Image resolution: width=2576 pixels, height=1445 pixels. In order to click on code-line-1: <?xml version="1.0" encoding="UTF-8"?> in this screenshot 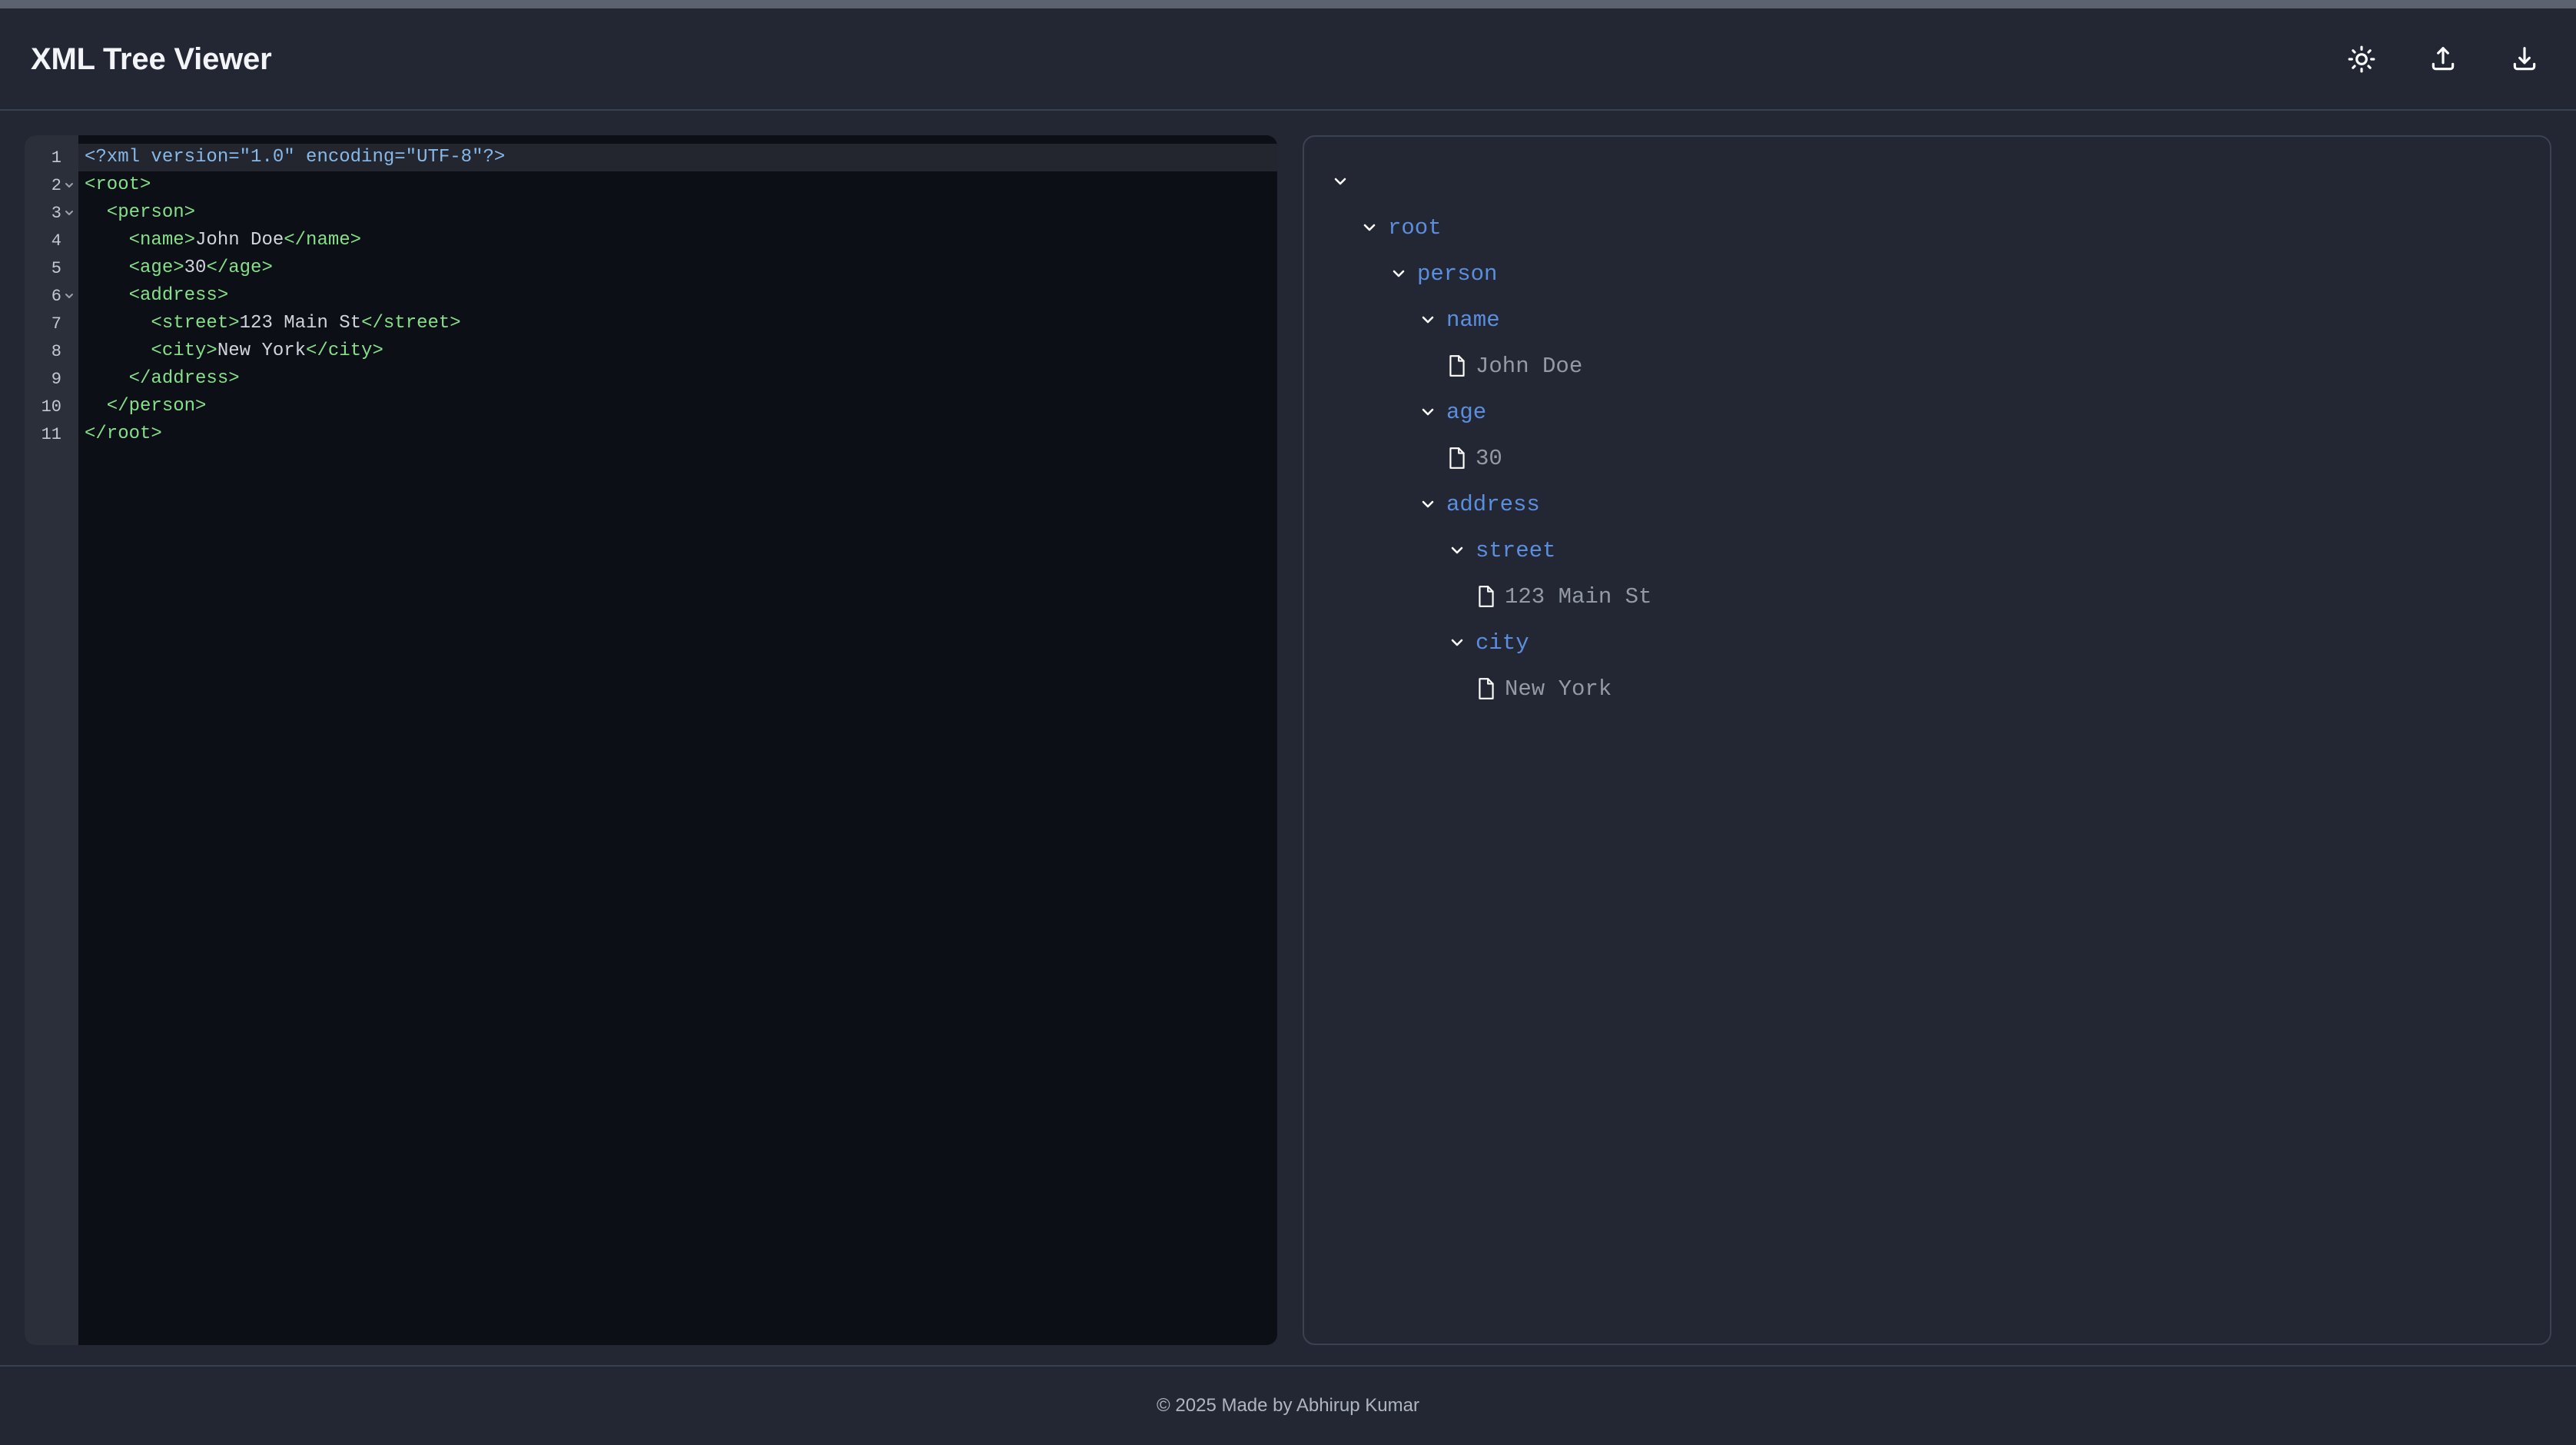, I will do `click(677, 157)`.